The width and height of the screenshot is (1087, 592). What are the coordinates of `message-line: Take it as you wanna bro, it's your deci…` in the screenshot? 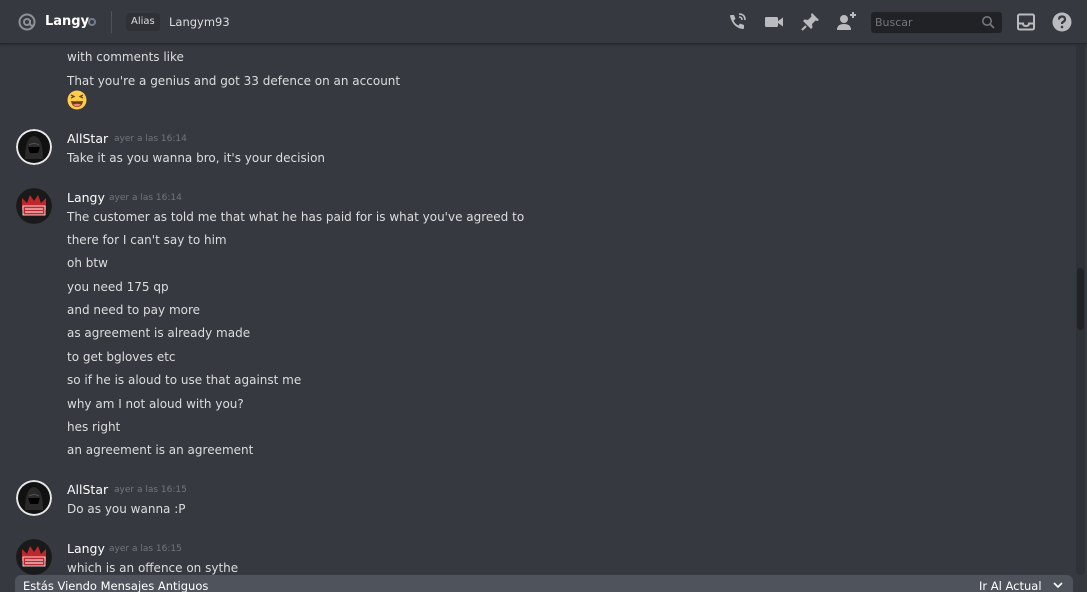 It's located at (196, 158).